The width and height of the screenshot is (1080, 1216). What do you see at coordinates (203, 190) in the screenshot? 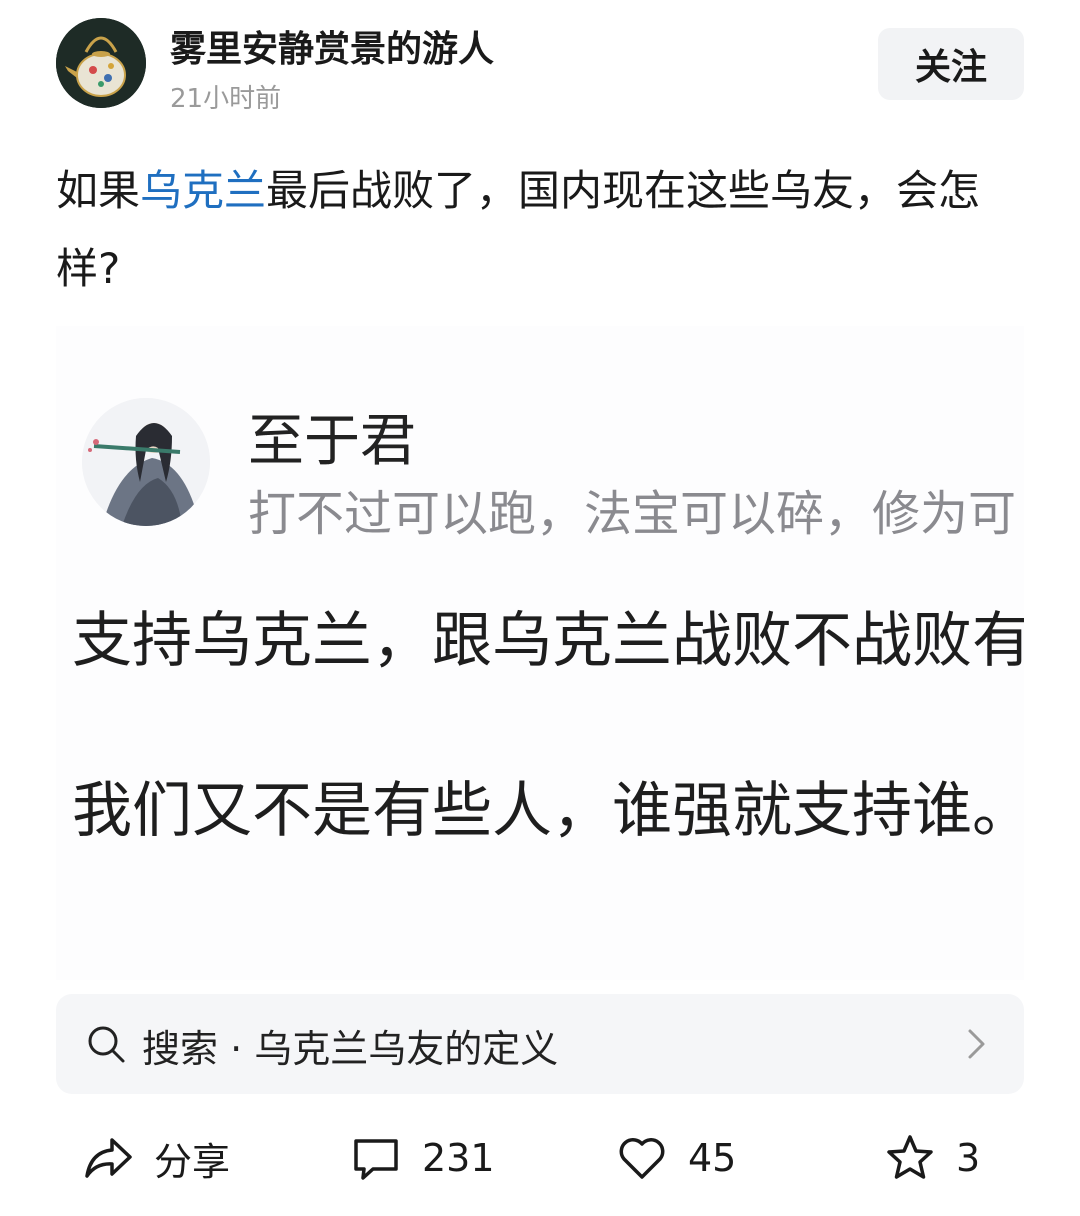
I see `topic-link: 乌克兰` at bounding box center [203, 190].